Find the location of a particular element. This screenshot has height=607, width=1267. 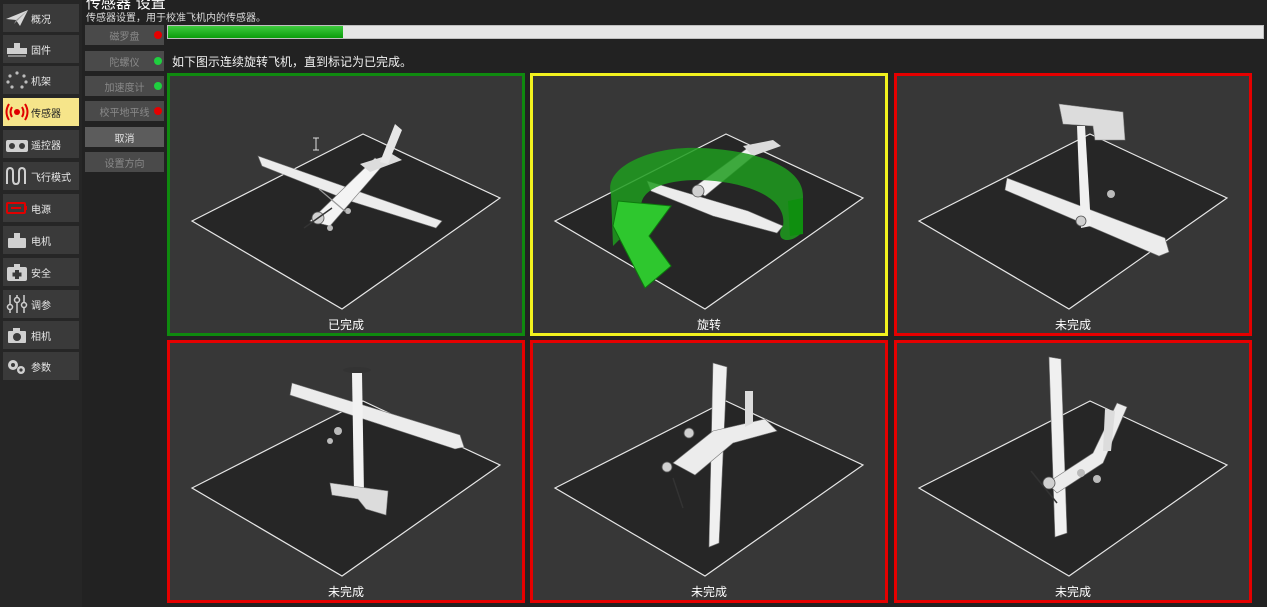

nav-label: 概况 is located at coordinates (41, 20).